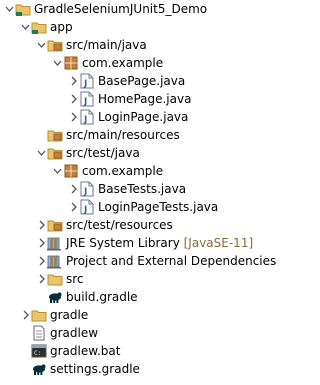 The image size is (320, 385). I want to click on tree-item-jre-system-library: JRE System Library [JavaSE-11], so click(153, 243).